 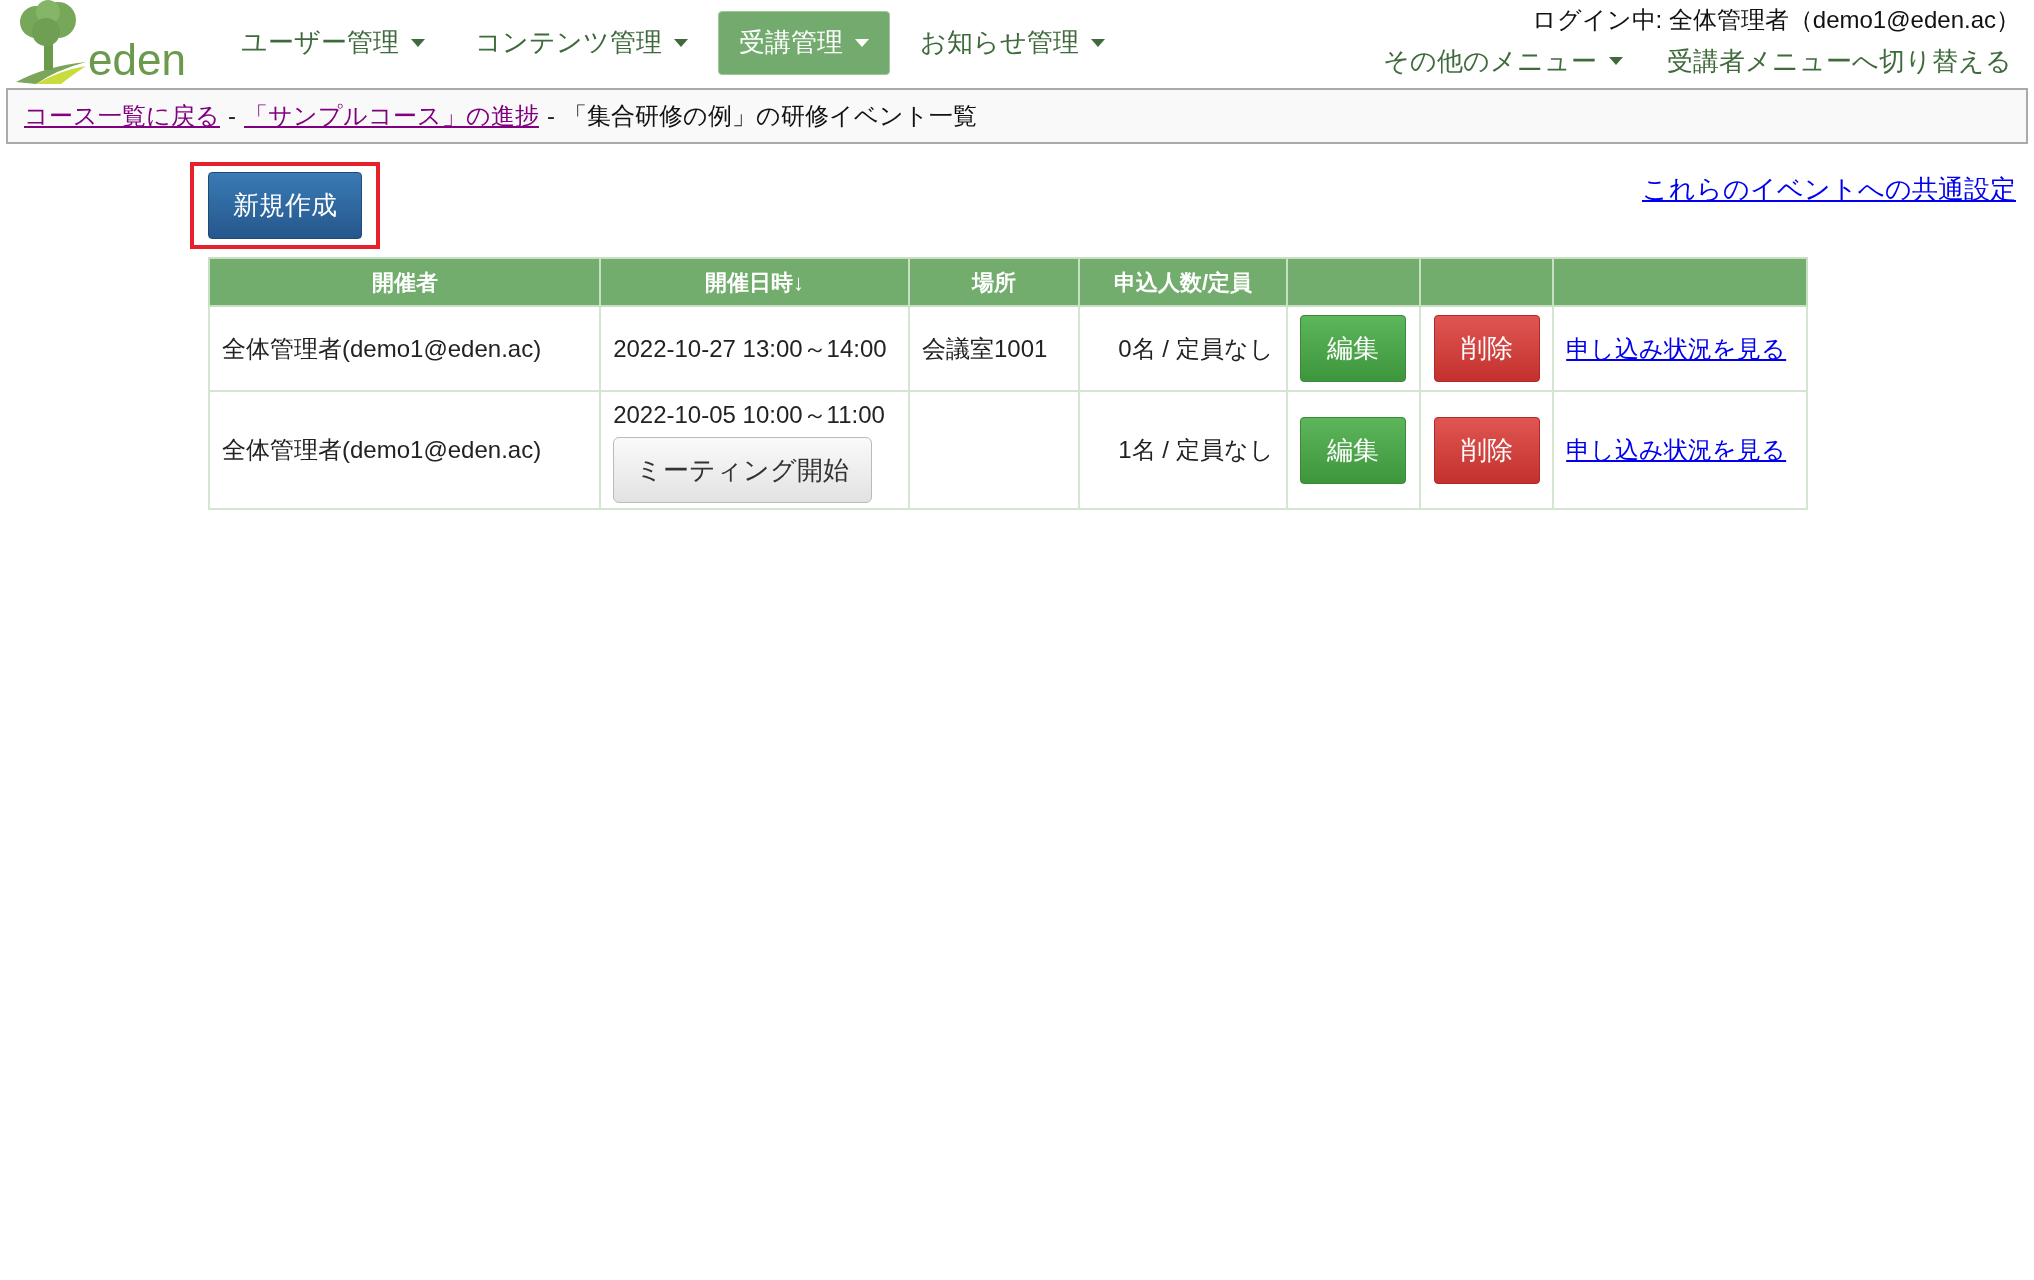 What do you see at coordinates (984, 348) in the screenshot?
I see `table-cell: 会議室1001` at bounding box center [984, 348].